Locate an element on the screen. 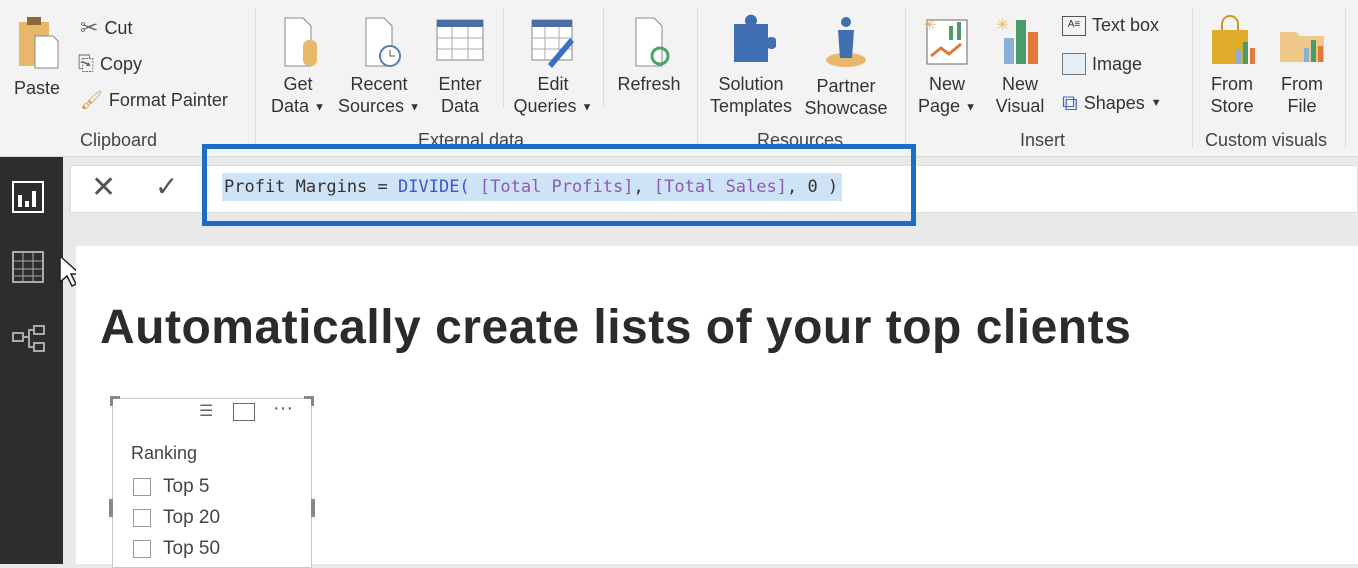  more-options-icon: ··· is located at coordinates (283, 408).